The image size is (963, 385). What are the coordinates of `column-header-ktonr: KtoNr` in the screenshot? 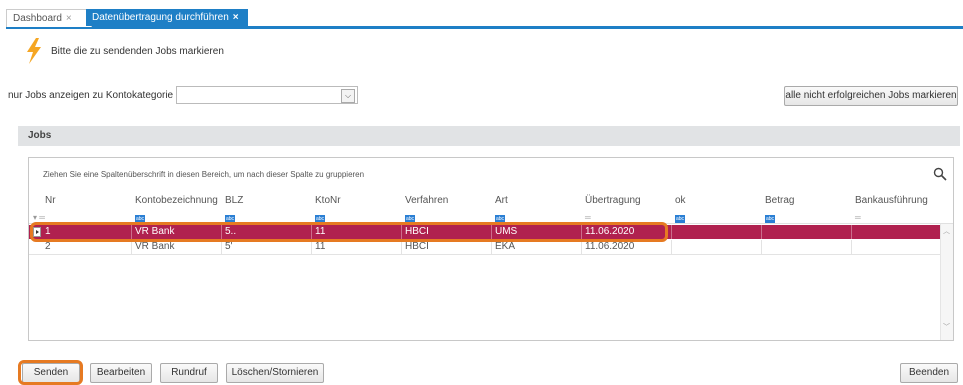 It's located at (328, 200).